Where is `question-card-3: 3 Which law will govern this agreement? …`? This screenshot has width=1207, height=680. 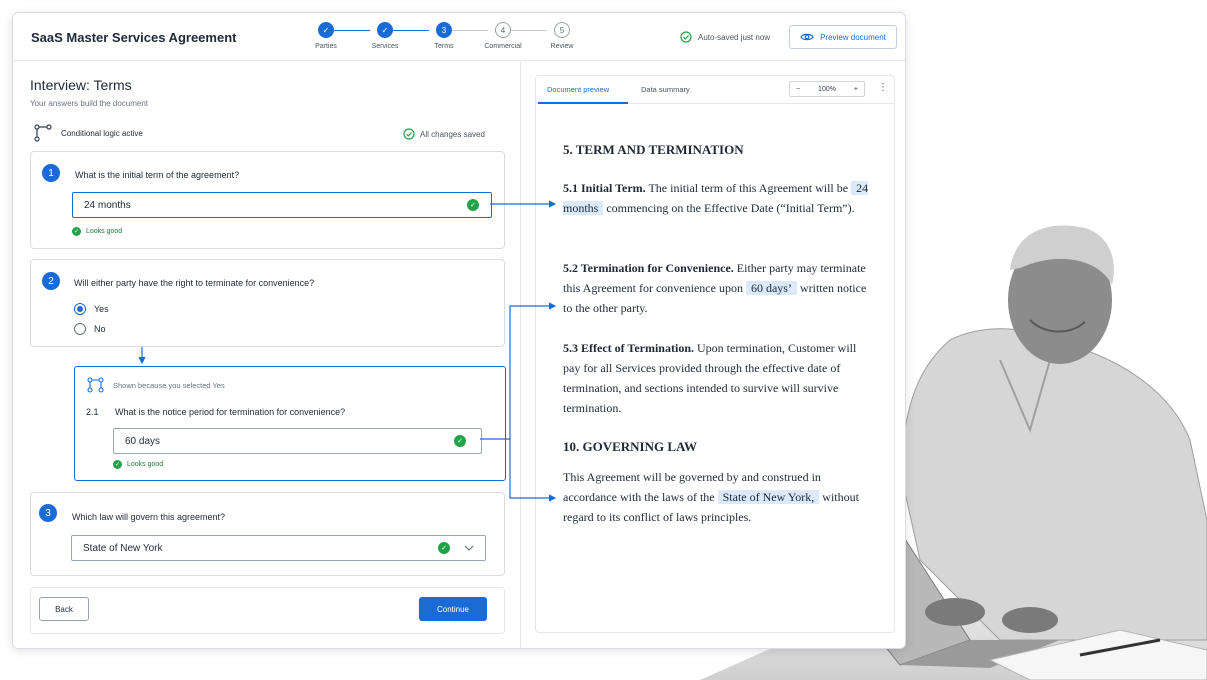 question-card-3: 3 Which law will govern this agreement? … is located at coordinates (267, 534).